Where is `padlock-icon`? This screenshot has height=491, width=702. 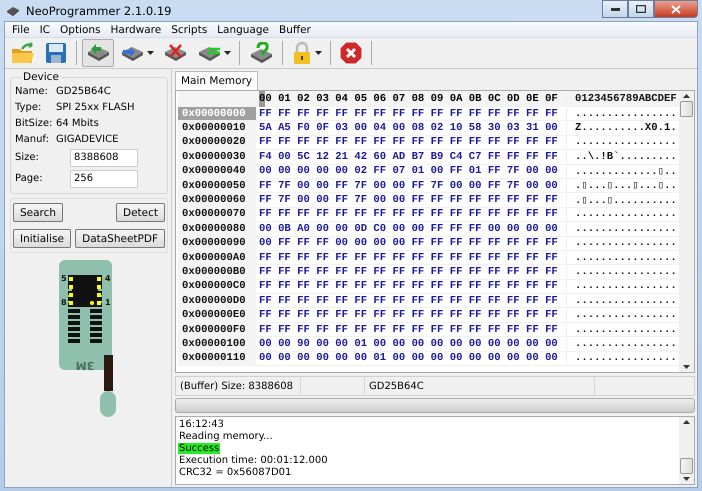 padlock-icon is located at coordinates (302, 53).